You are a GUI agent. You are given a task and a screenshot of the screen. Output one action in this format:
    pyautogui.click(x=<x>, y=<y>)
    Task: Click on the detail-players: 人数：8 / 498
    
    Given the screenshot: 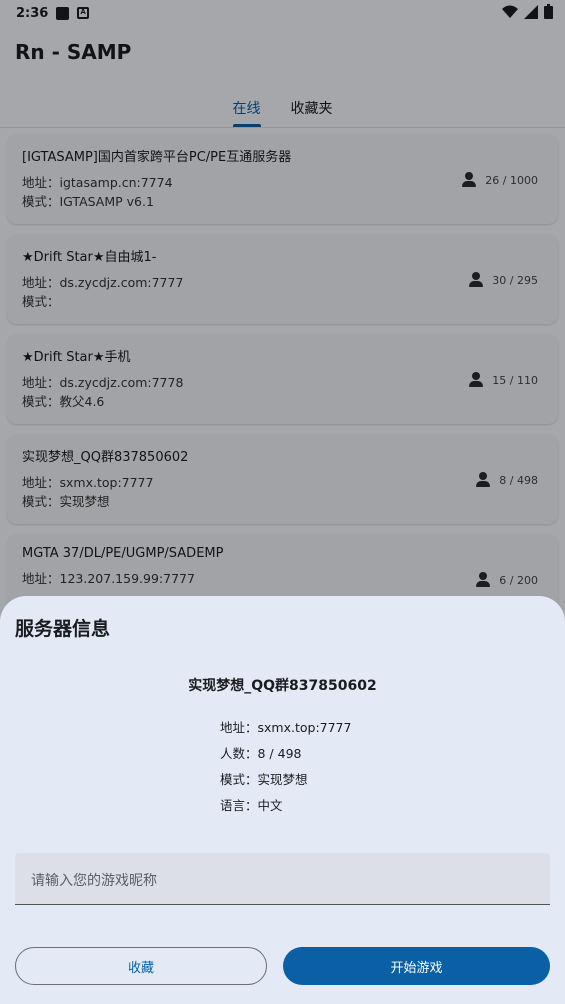 What is the action you would take?
    pyautogui.click(x=261, y=753)
    